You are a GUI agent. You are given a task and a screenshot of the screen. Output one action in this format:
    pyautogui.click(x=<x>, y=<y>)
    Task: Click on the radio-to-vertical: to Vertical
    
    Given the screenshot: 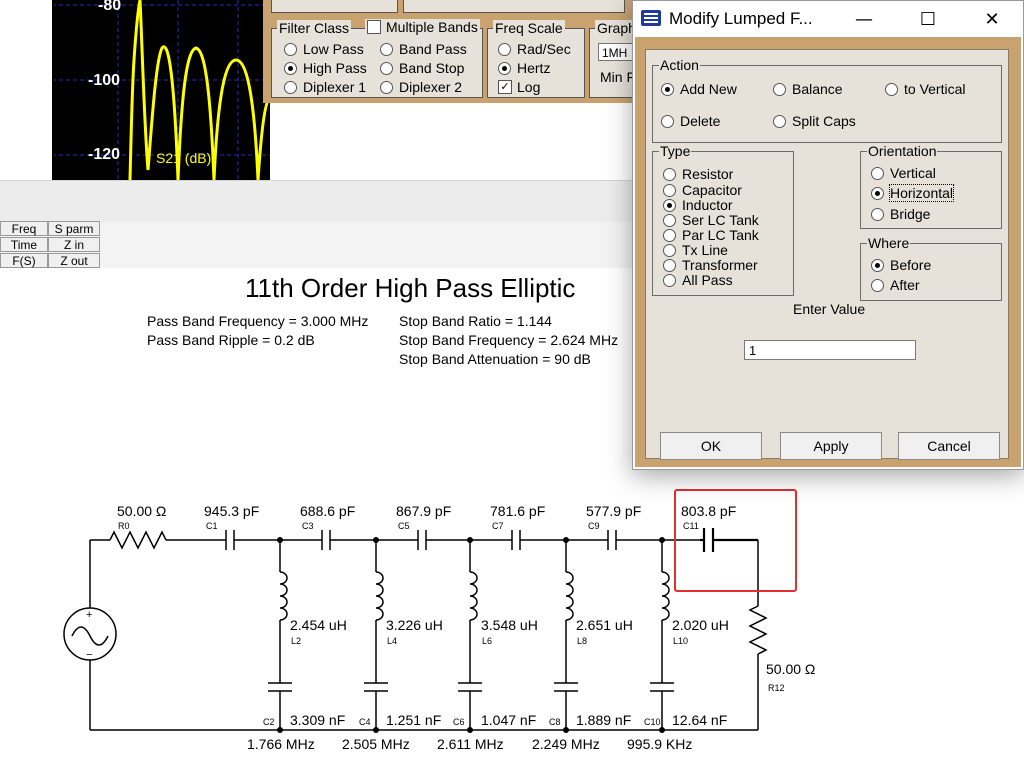 What is the action you would take?
    pyautogui.click(x=925, y=89)
    